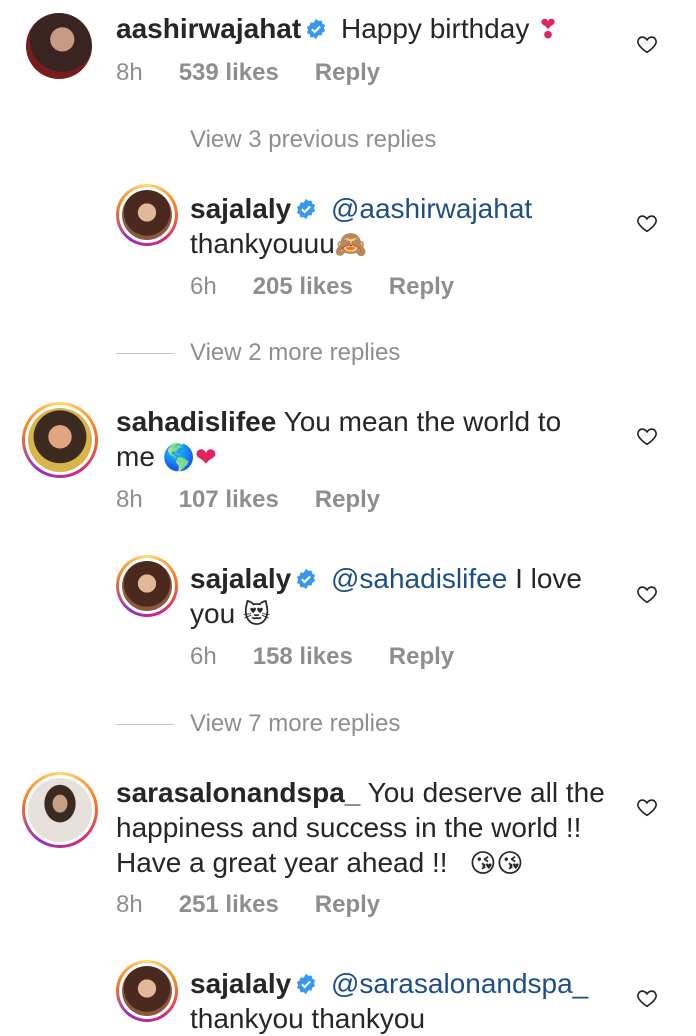 Image resolution: width=696 pixels, height=1036 pixels. What do you see at coordinates (419, 578) in the screenshot?
I see `mention-link: @sahadislifee` at bounding box center [419, 578].